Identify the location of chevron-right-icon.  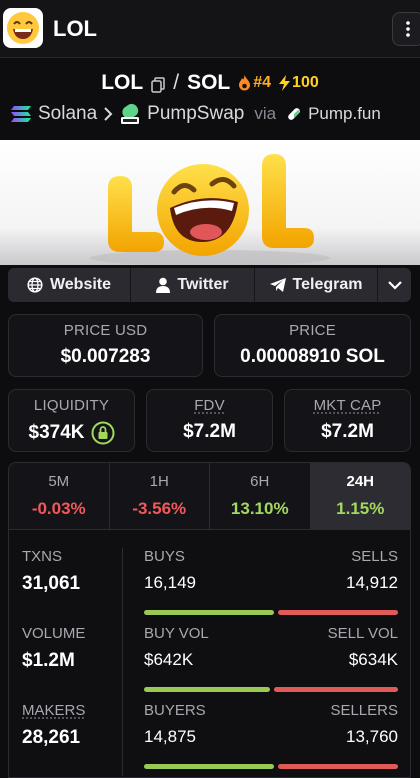
(108, 114).